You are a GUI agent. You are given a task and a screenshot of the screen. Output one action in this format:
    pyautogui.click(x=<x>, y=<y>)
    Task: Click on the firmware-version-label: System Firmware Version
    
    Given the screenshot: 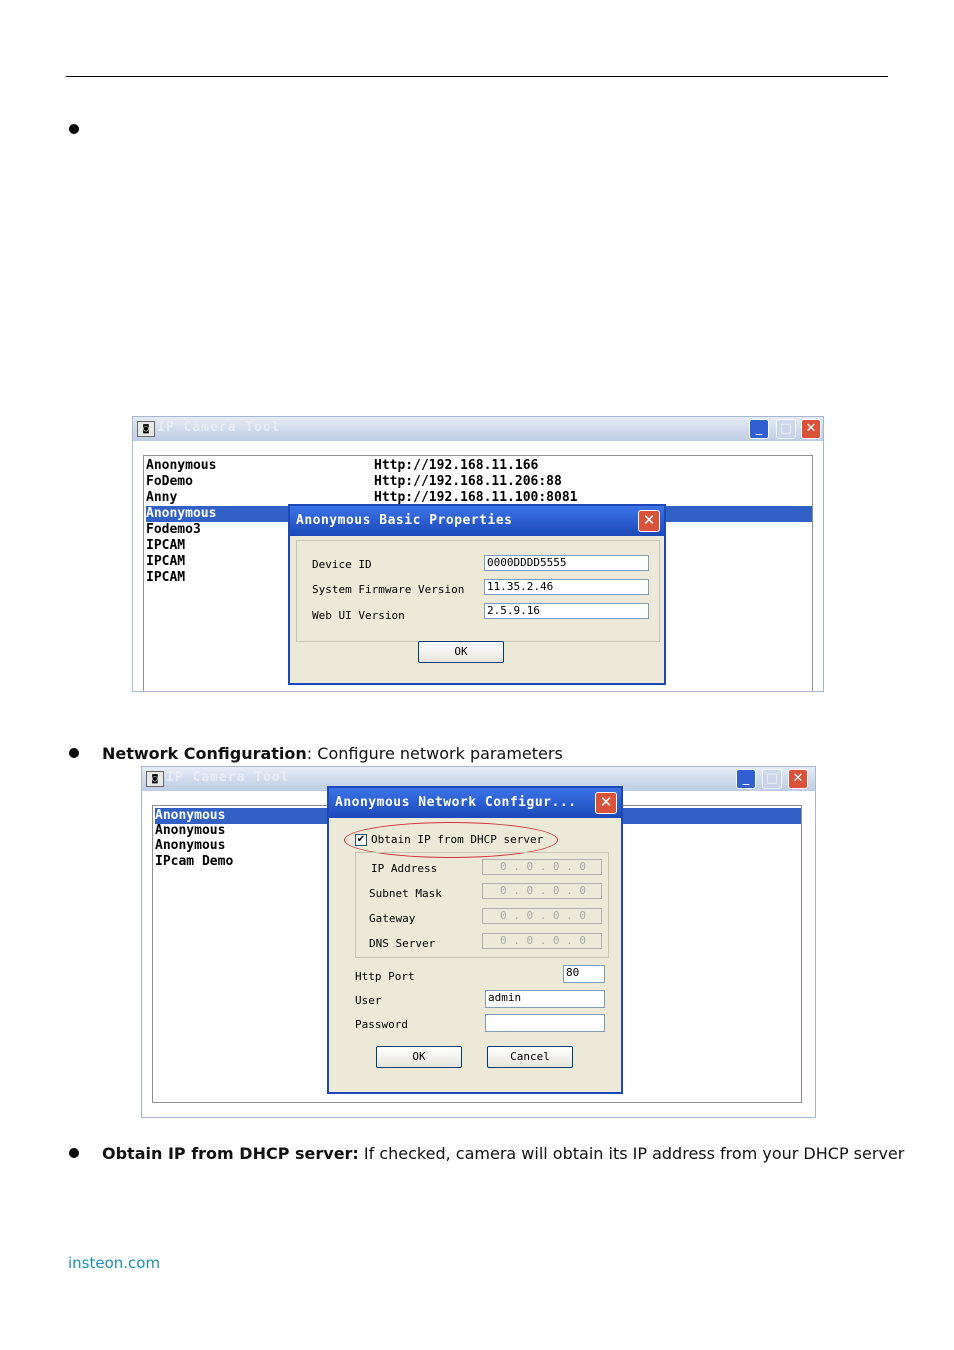 What is the action you would take?
    pyautogui.click(x=388, y=589)
    